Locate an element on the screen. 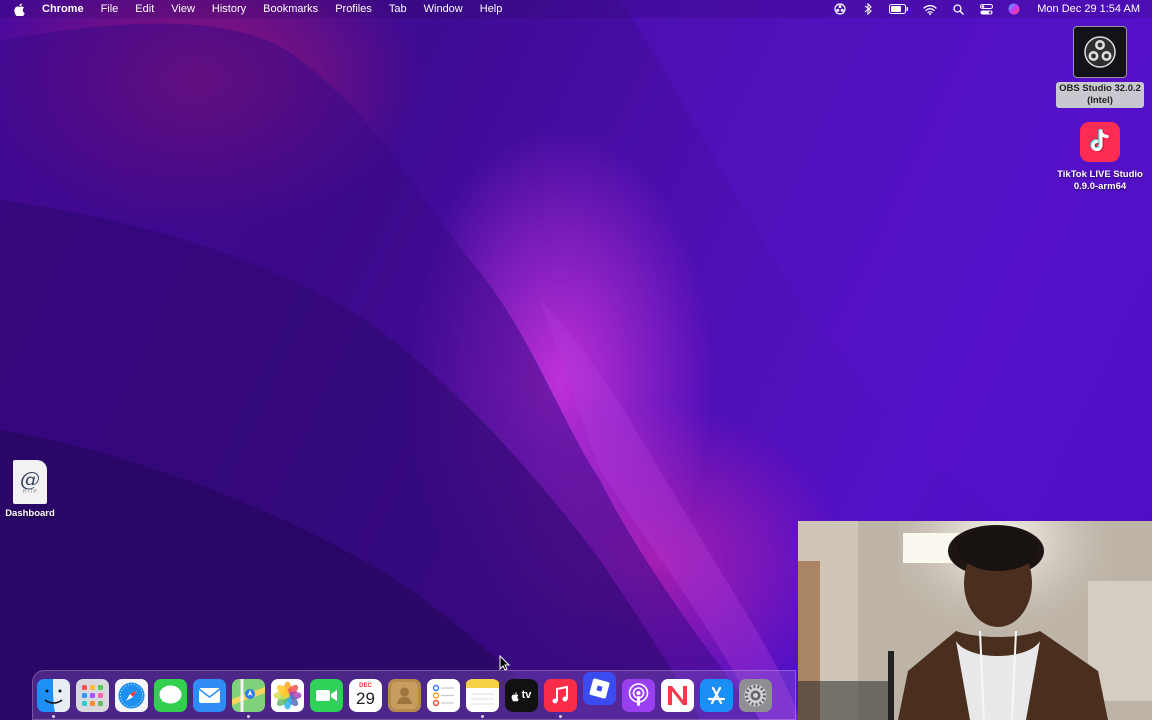 This screenshot has width=1152, height=720. tiktok-label-line2: 0.9.0-arm64 is located at coordinates (1100, 186).